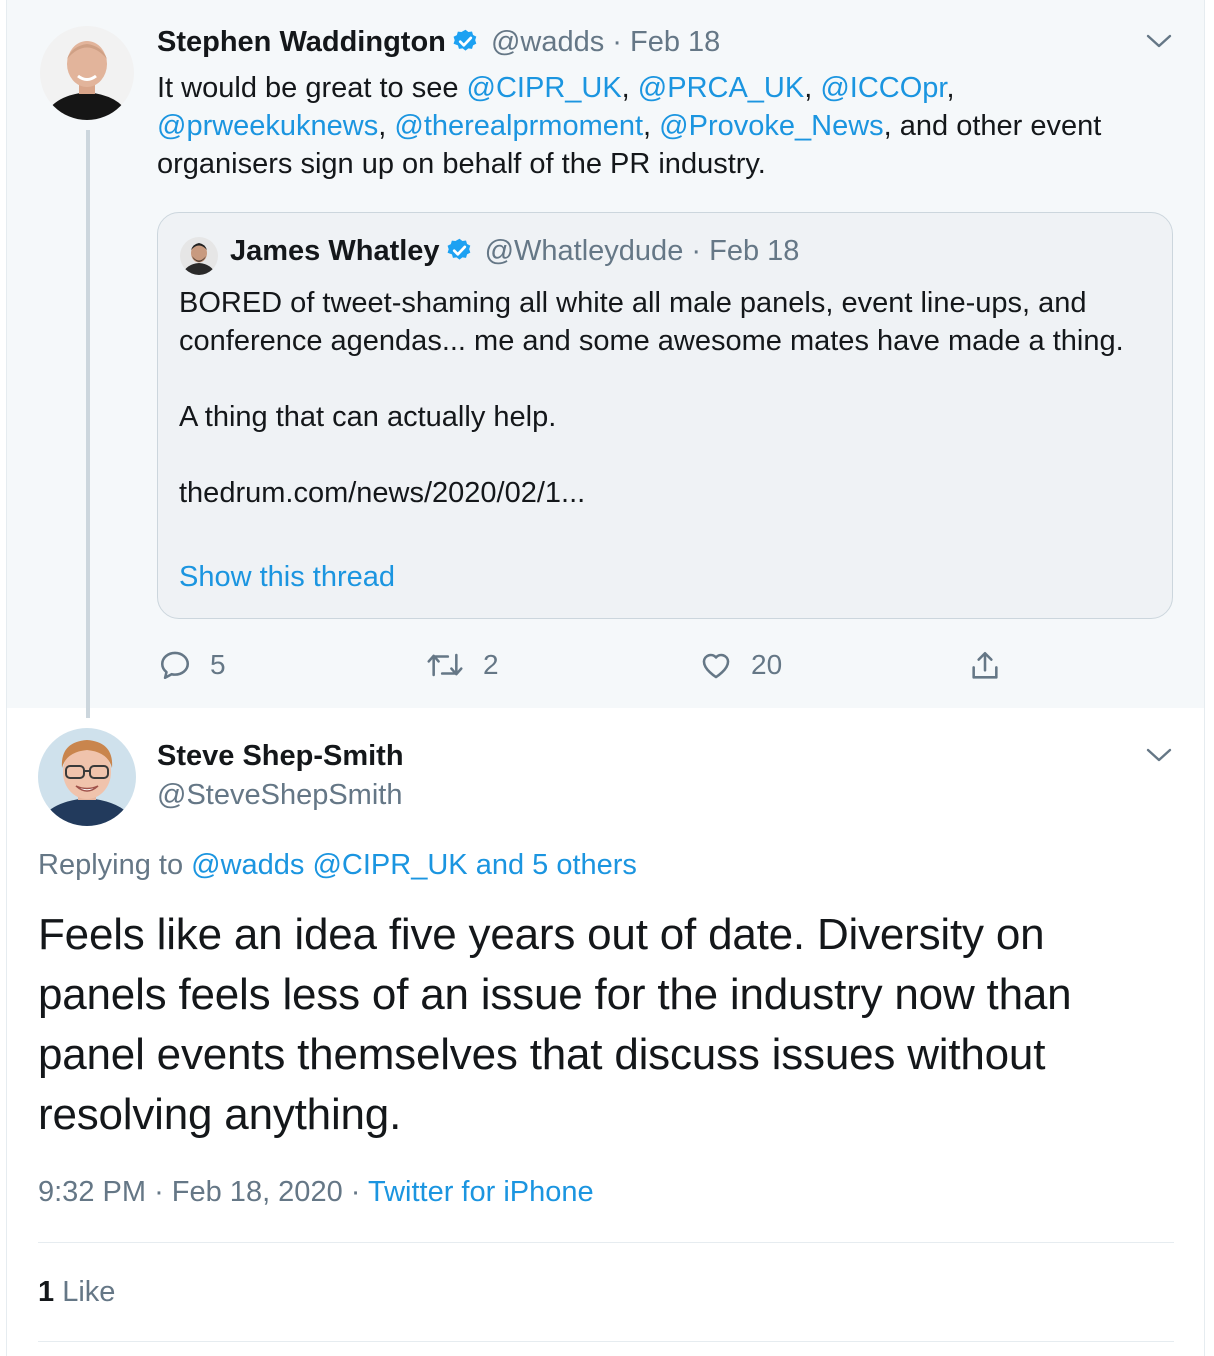 This screenshot has height=1356, width=1214. Describe the element at coordinates (716, 666) in the screenshot. I see `heart-icon` at that location.